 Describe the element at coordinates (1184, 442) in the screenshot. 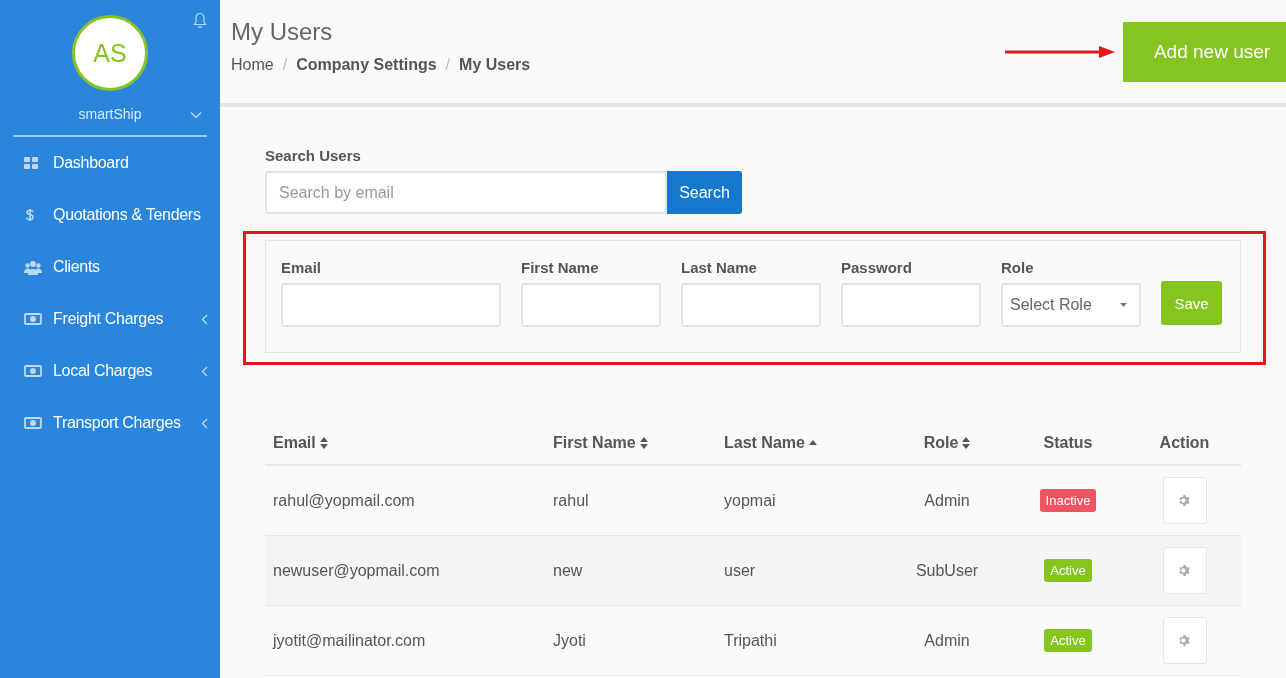

I see `column-header: Action` at that location.